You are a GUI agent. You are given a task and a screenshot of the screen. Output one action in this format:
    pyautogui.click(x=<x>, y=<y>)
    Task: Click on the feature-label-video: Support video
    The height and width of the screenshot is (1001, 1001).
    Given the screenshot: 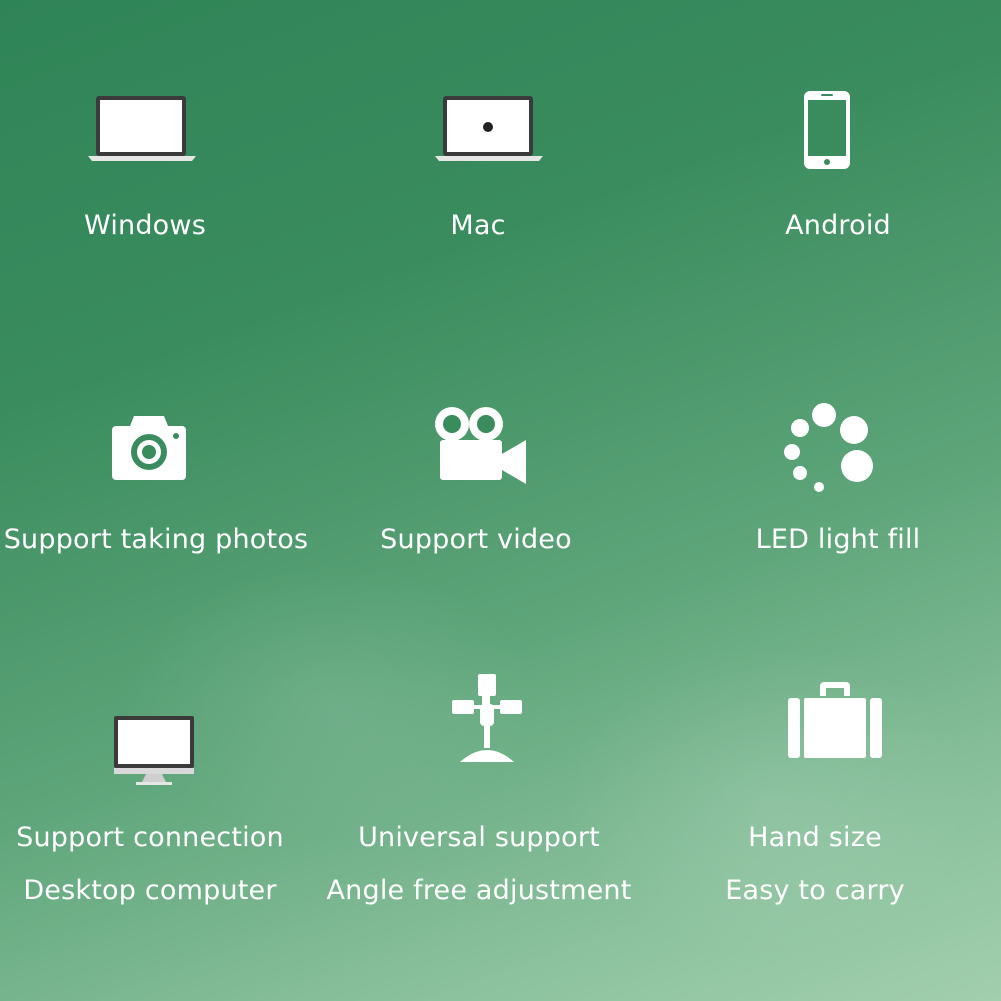 What is the action you would take?
    pyautogui.click(x=476, y=539)
    